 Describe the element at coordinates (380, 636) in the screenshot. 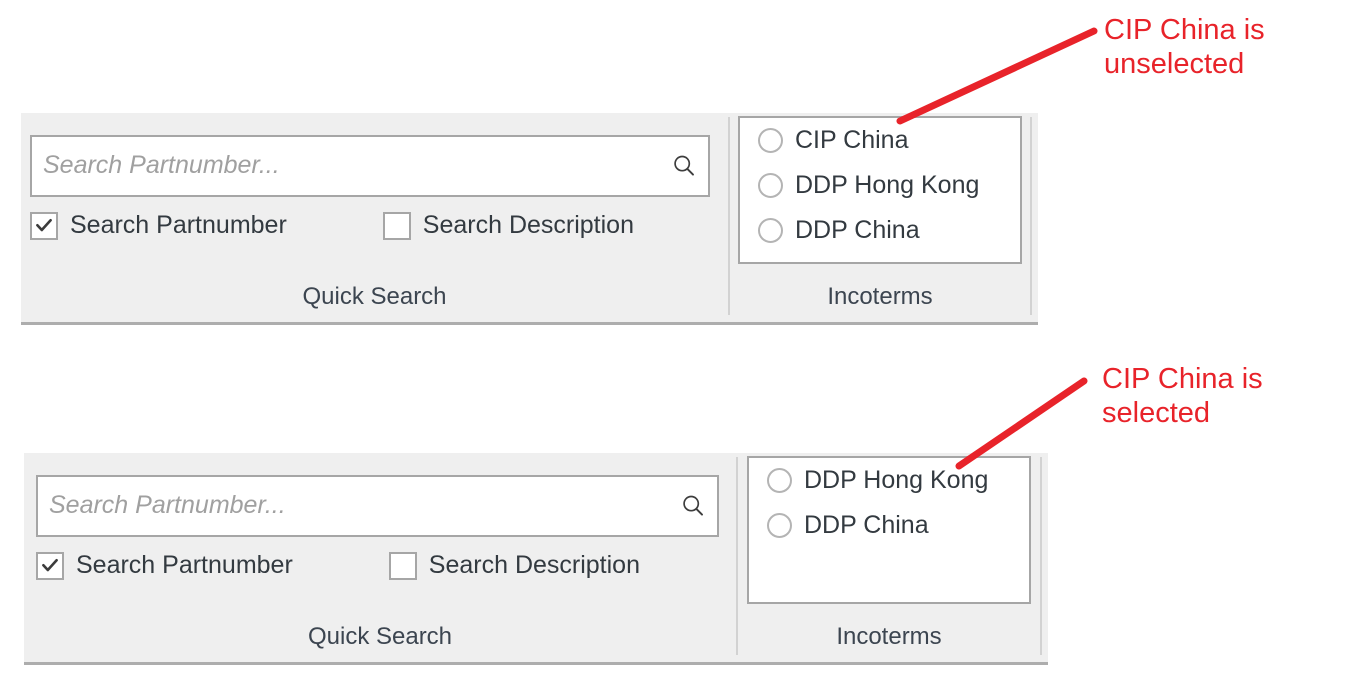

I see `group-caption-quick-search-bottom: Quick Search` at that location.